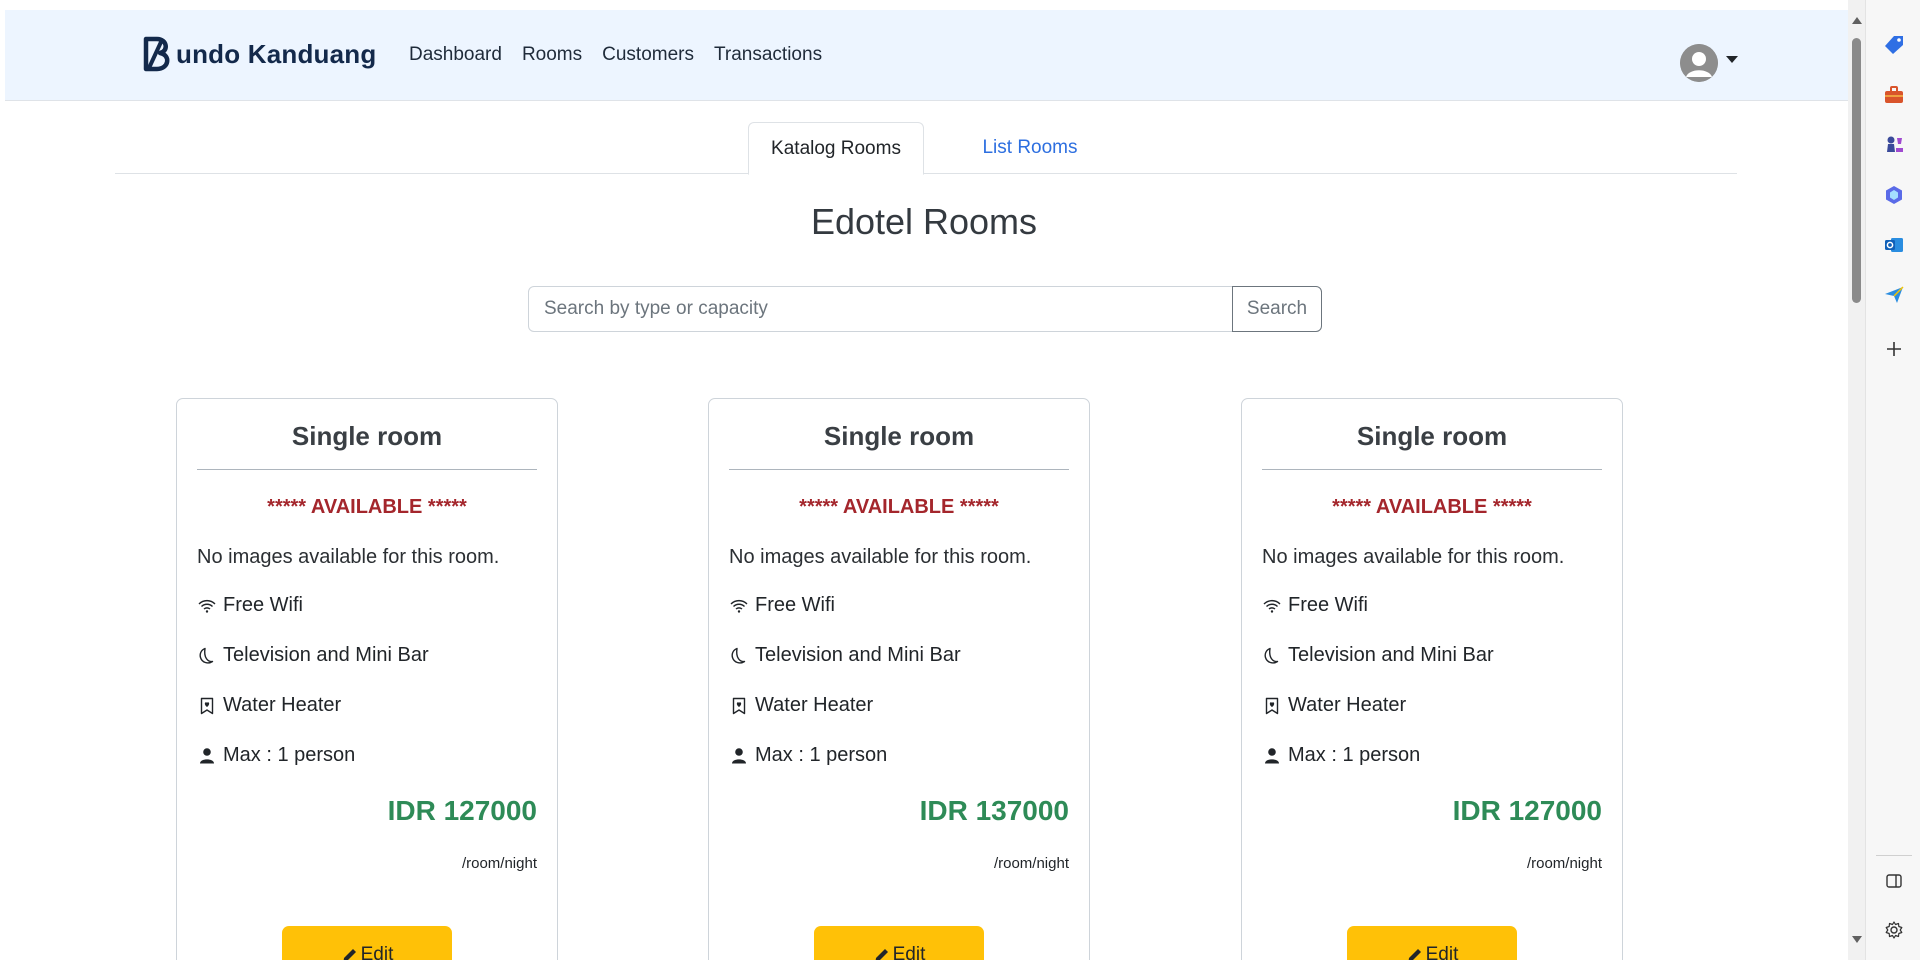 The height and width of the screenshot is (960, 1920). Describe the element at coordinates (926, 148) in the screenshot. I see `tabs: Katalog Rooms List Rooms` at that location.